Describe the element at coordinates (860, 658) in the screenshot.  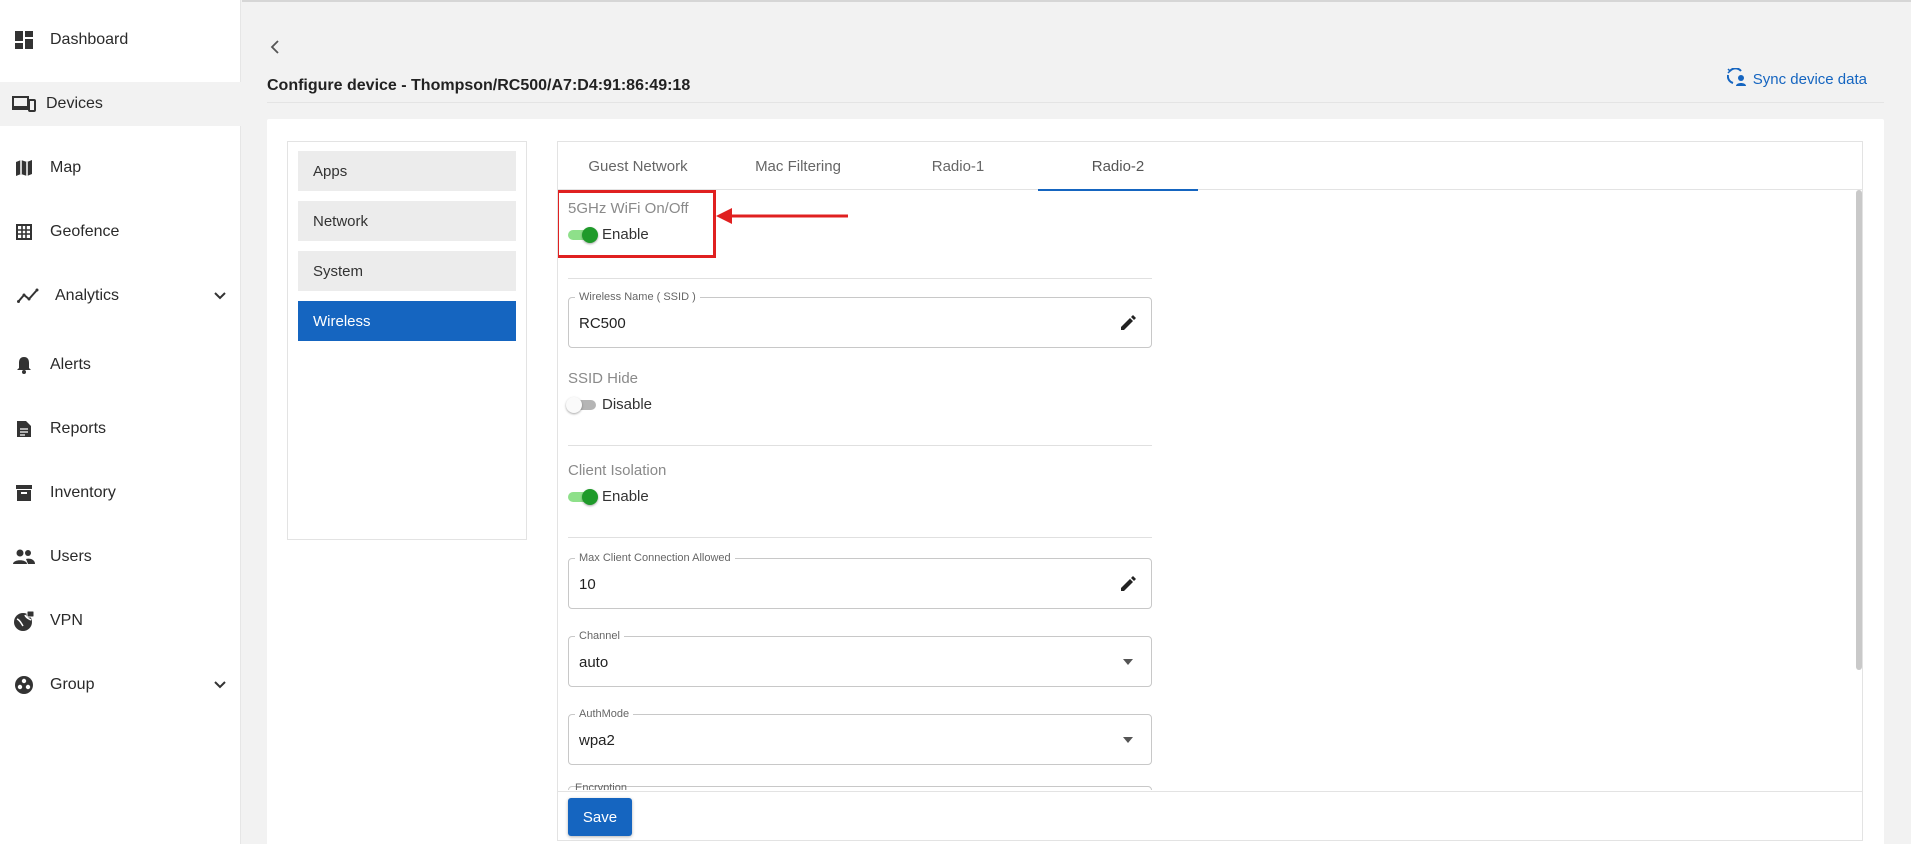
I see `channel-select: Channel auto` at that location.